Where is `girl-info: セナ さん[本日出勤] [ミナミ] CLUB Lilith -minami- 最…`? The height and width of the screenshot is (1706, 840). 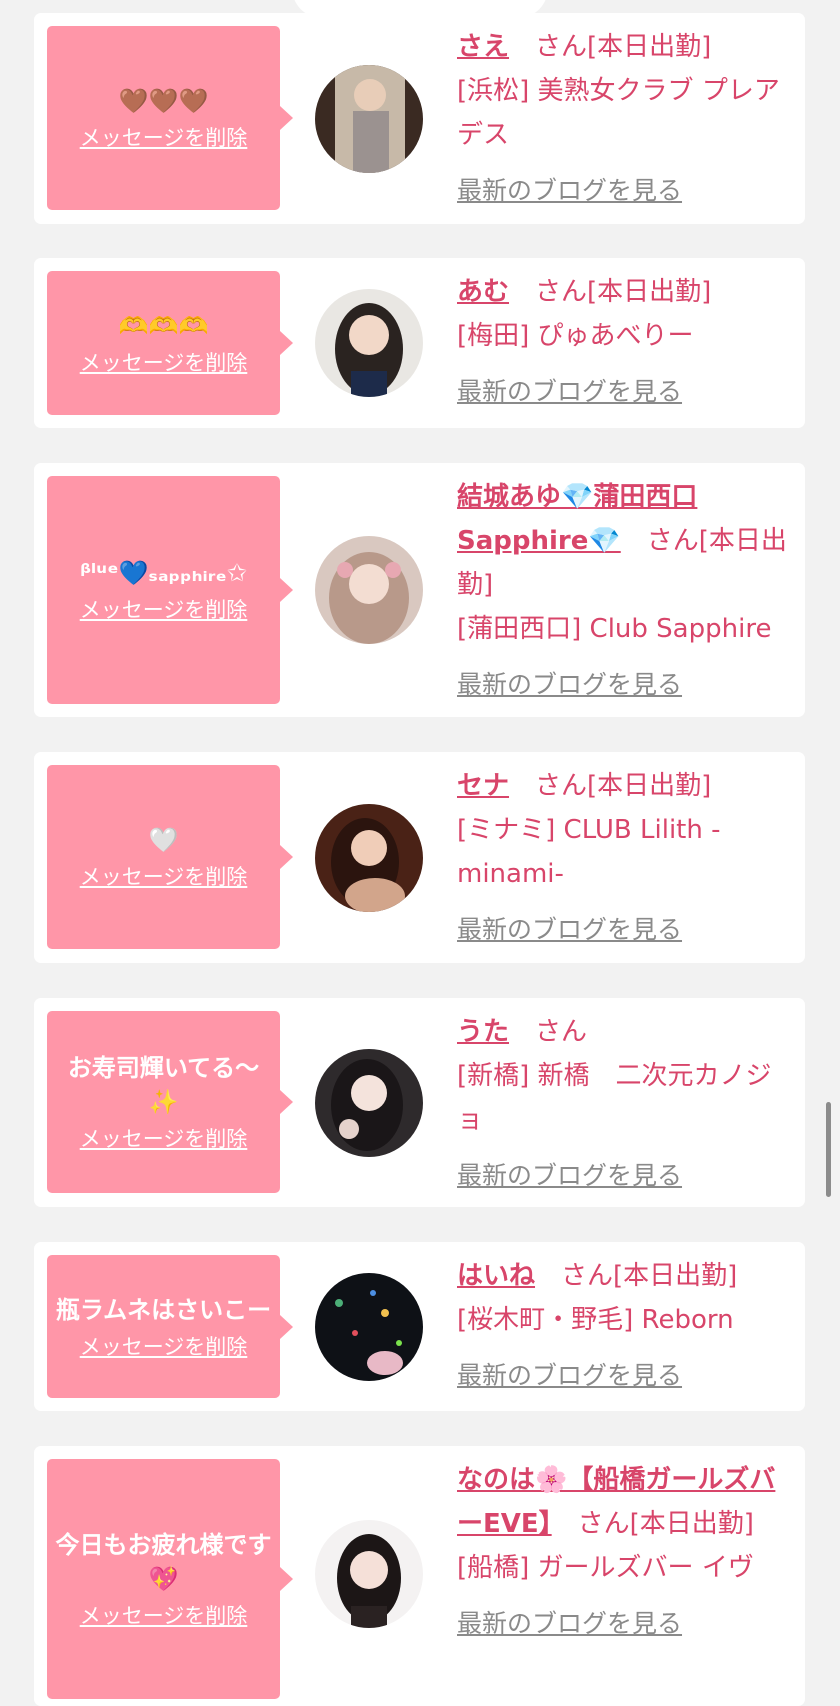
girl-info: セナ さん[本日出勤] [ミナミ] CLUB Lilith -minami- 最… is located at coordinates (626, 858).